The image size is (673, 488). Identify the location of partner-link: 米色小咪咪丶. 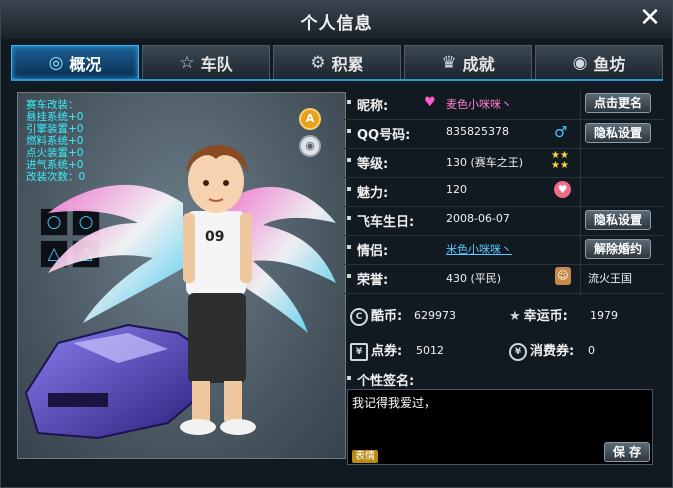
(479, 249).